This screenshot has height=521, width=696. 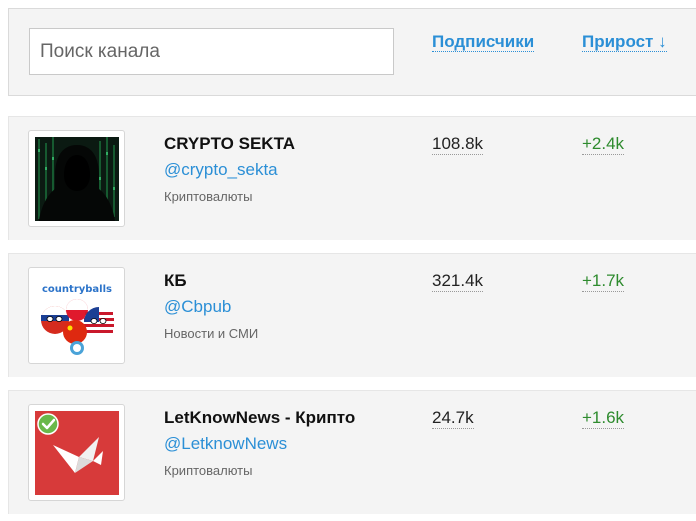 I want to click on subscribers-count: 108.8k, so click(x=458, y=144).